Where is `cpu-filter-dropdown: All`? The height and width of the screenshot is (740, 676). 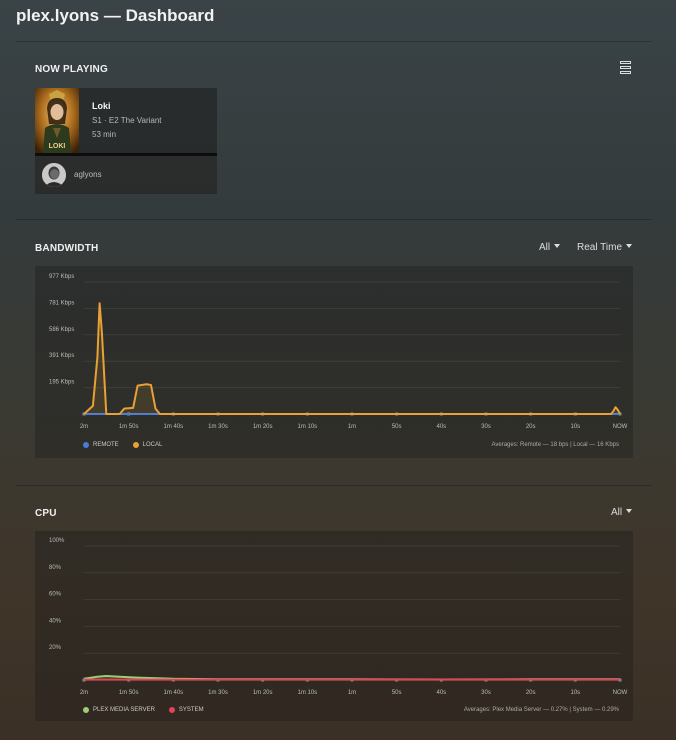 cpu-filter-dropdown: All is located at coordinates (622, 512).